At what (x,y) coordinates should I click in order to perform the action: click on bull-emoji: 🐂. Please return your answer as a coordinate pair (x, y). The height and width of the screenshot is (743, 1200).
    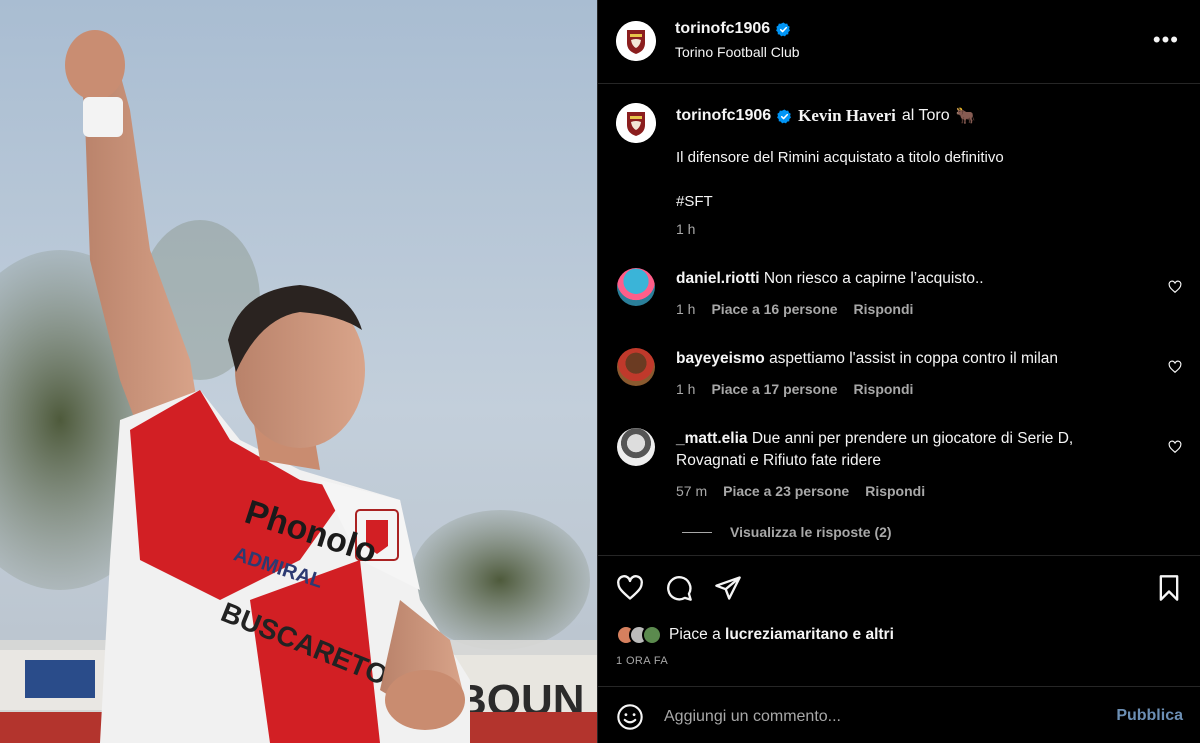
    Looking at the image, I should click on (965, 116).